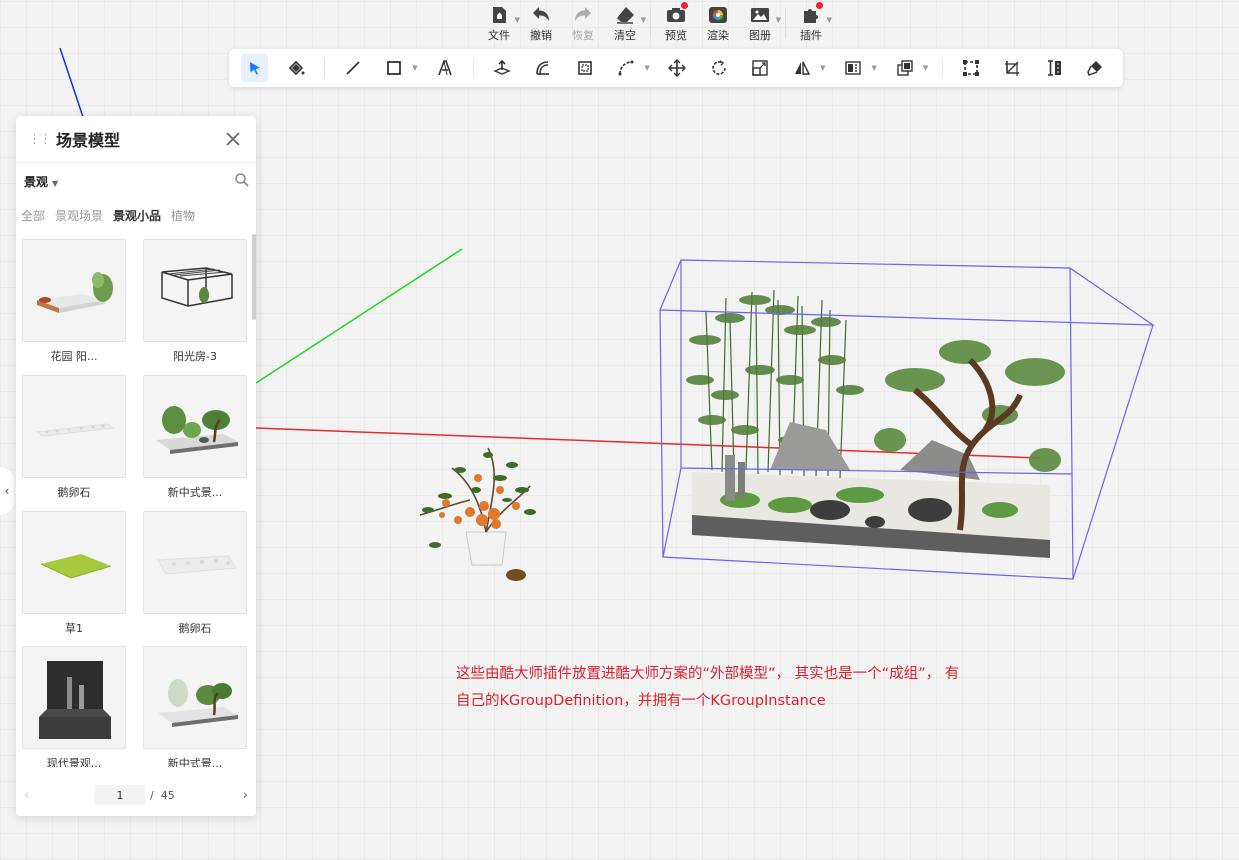 The image size is (1239, 860). I want to click on page-total-count: 45, so click(167, 795).